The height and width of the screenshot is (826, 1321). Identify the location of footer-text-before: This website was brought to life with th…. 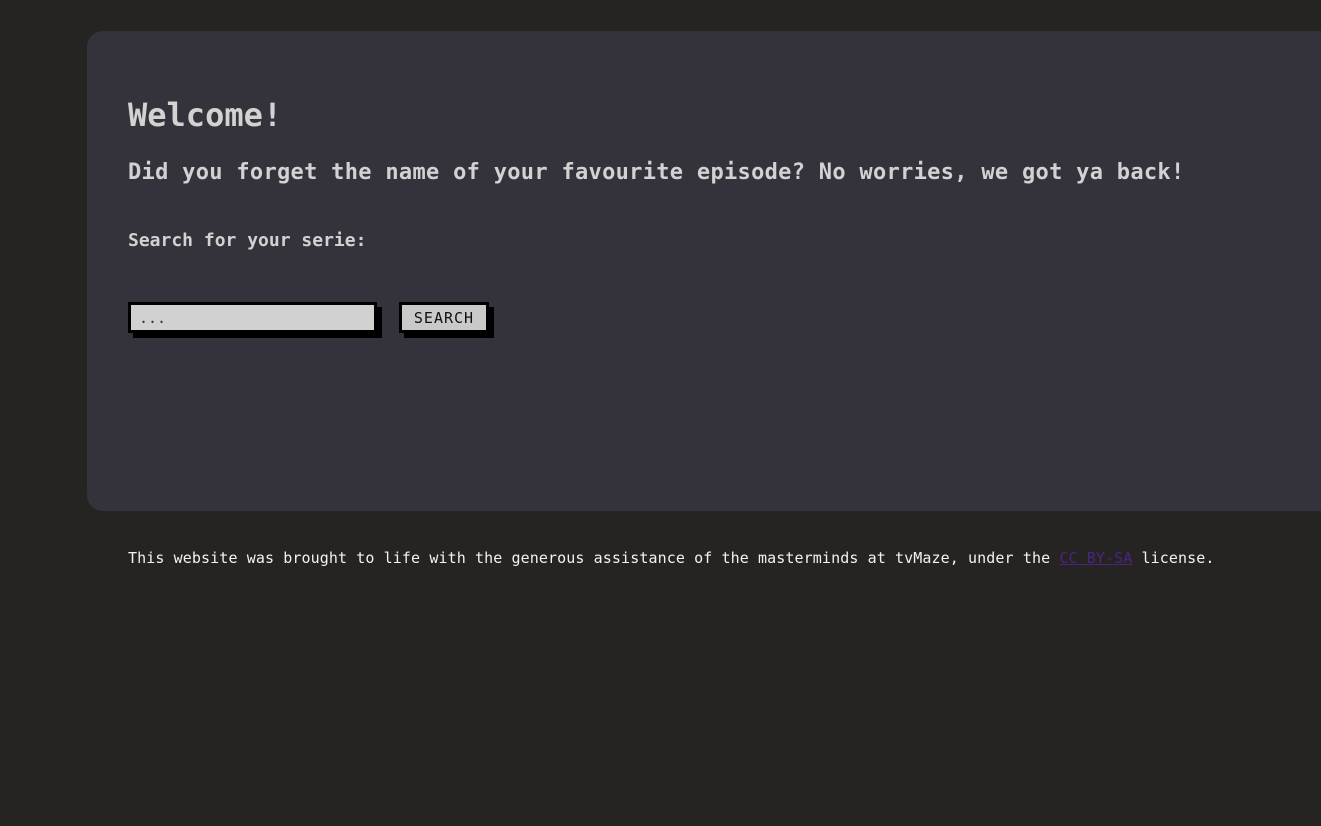
(594, 558).